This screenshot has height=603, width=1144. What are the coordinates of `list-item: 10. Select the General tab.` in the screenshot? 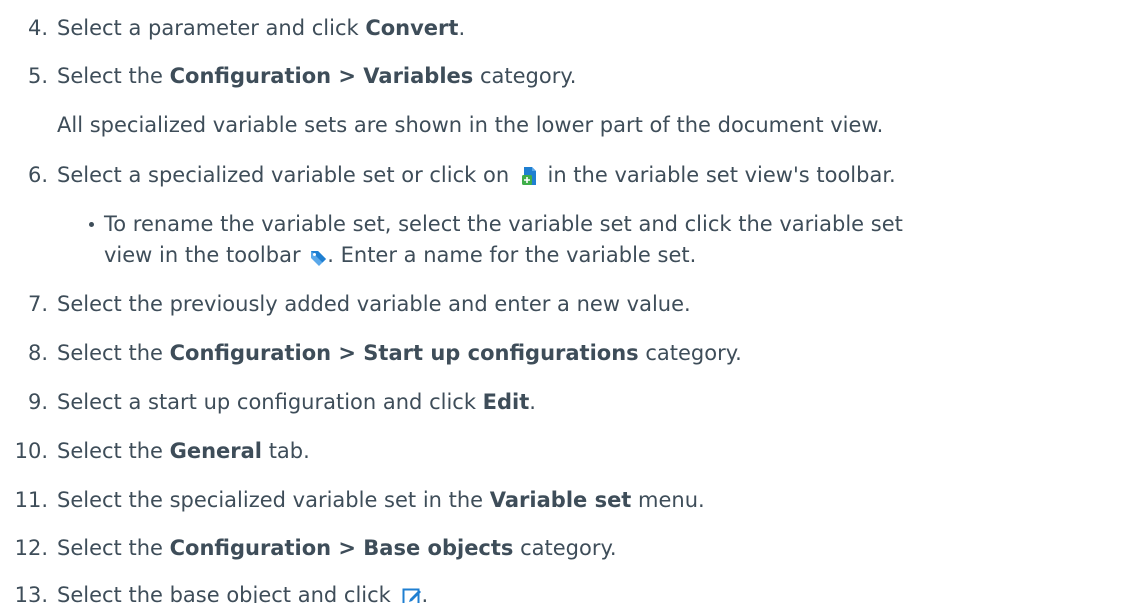 It's located at (572, 451).